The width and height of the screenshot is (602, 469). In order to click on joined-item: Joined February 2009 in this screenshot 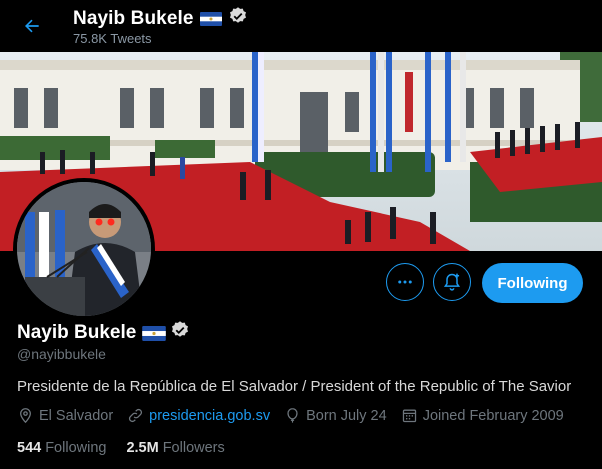, I will do `click(482, 415)`.